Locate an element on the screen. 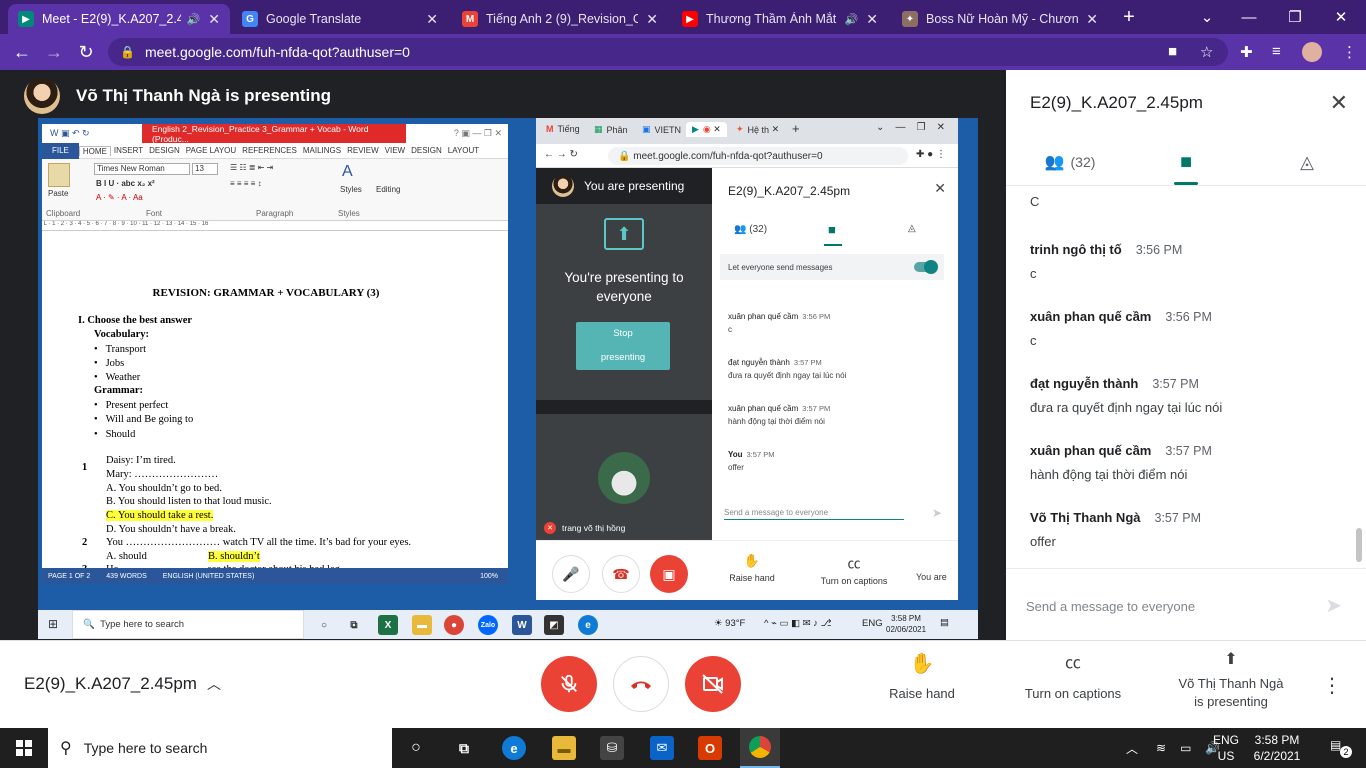  menu-dots-icon: ⋮ is located at coordinates (1349, 52).